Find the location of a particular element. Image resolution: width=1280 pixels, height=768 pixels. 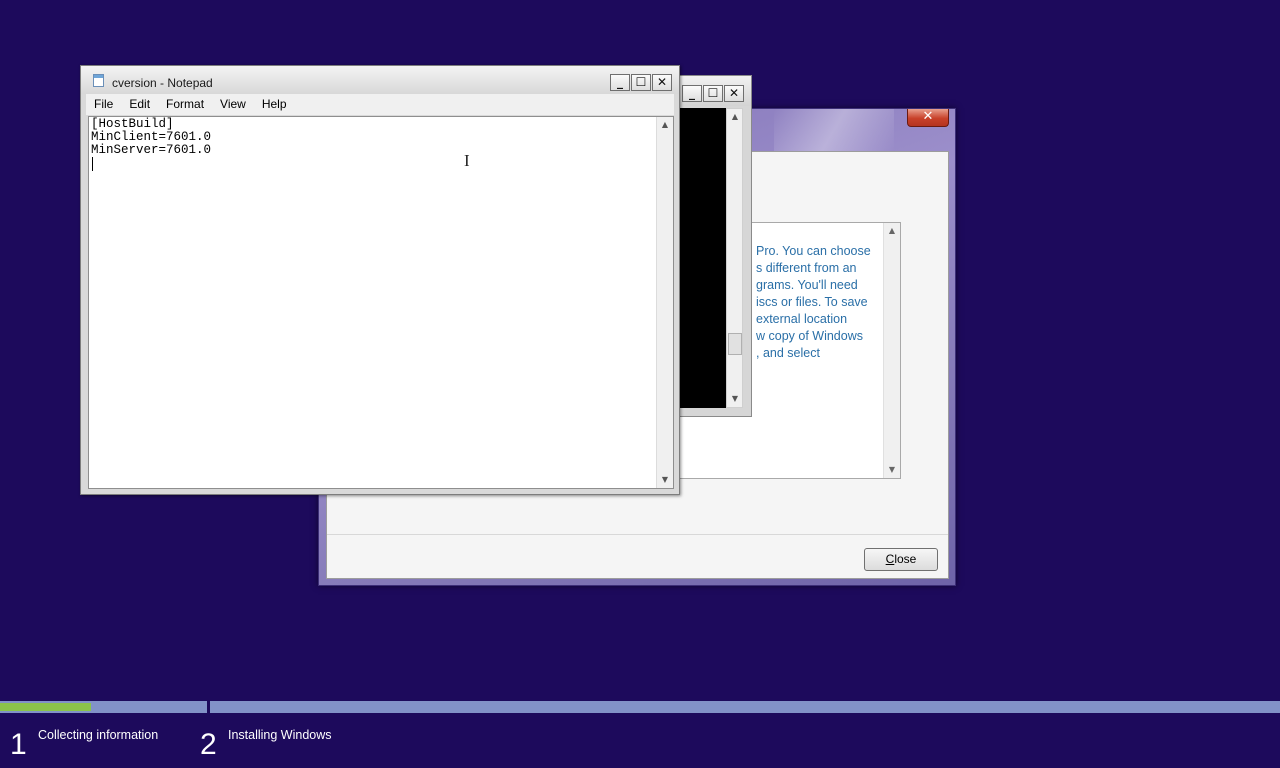

menu-view: View is located at coordinates (233, 104).